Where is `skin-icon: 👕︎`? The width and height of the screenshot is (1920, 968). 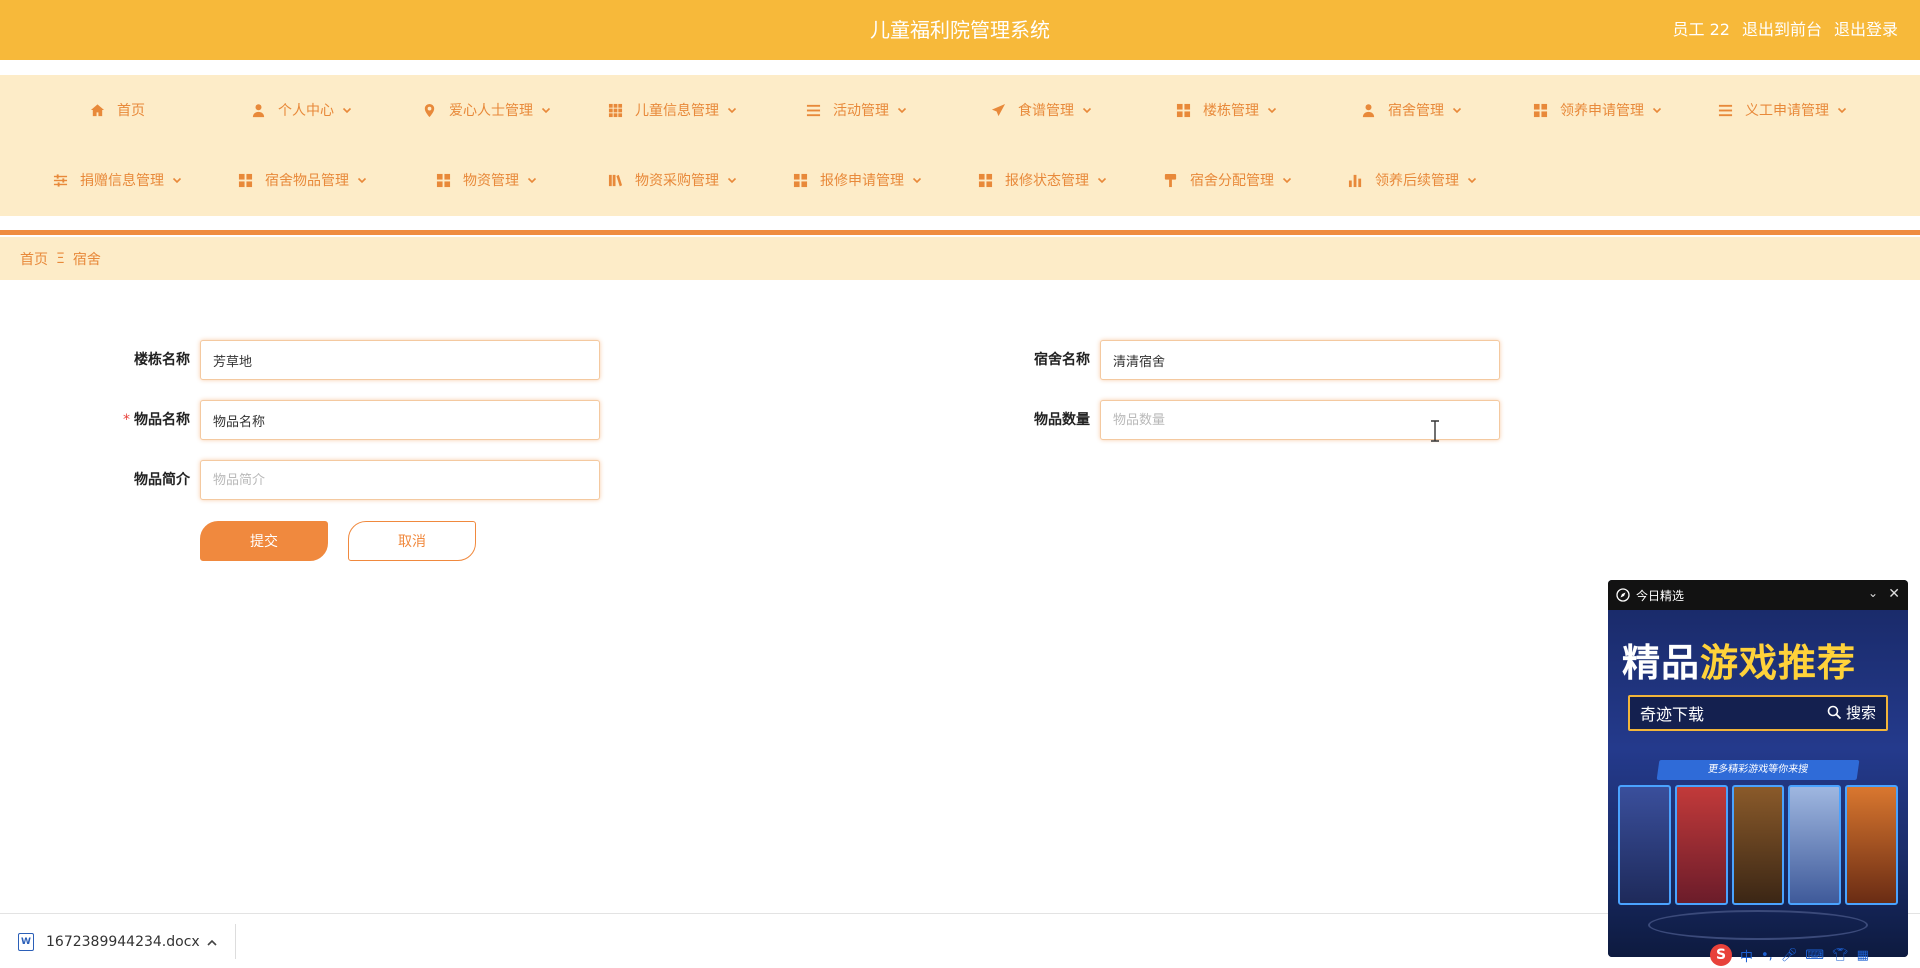
skin-icon: 👕︎ is located at coordinates (1840, 955).